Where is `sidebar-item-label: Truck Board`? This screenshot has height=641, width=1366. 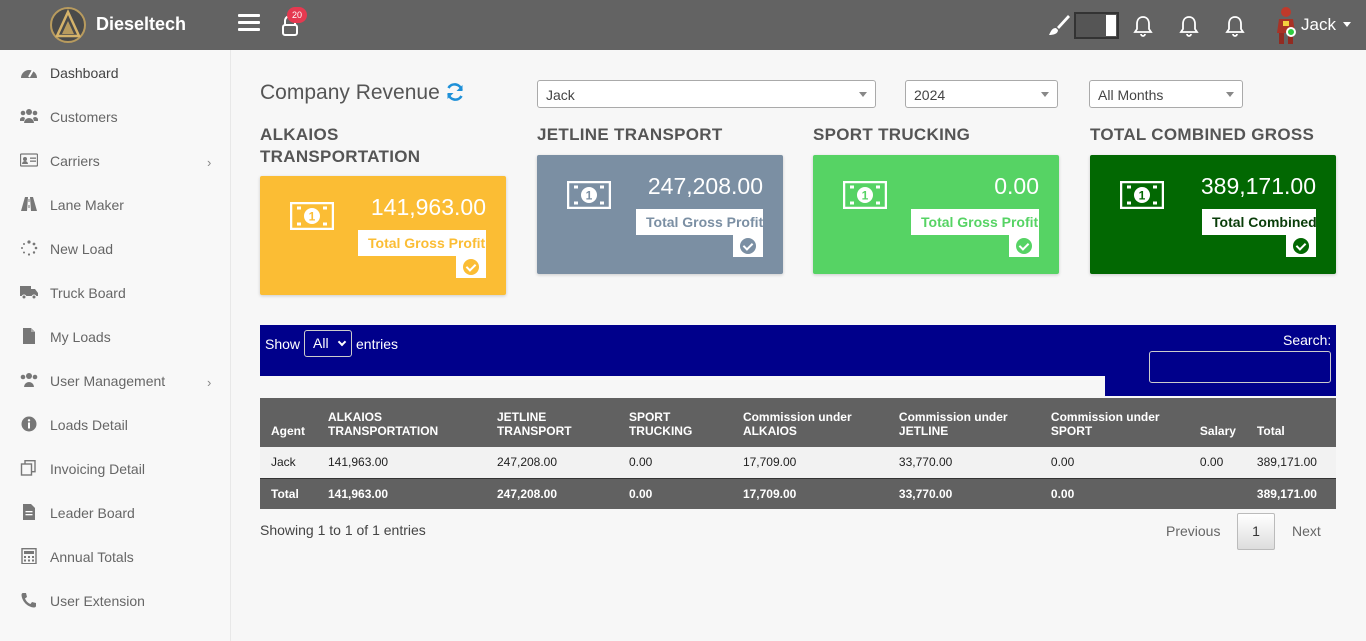 sidebar-item-label: Truck Board is located at coordinates (88, 293).